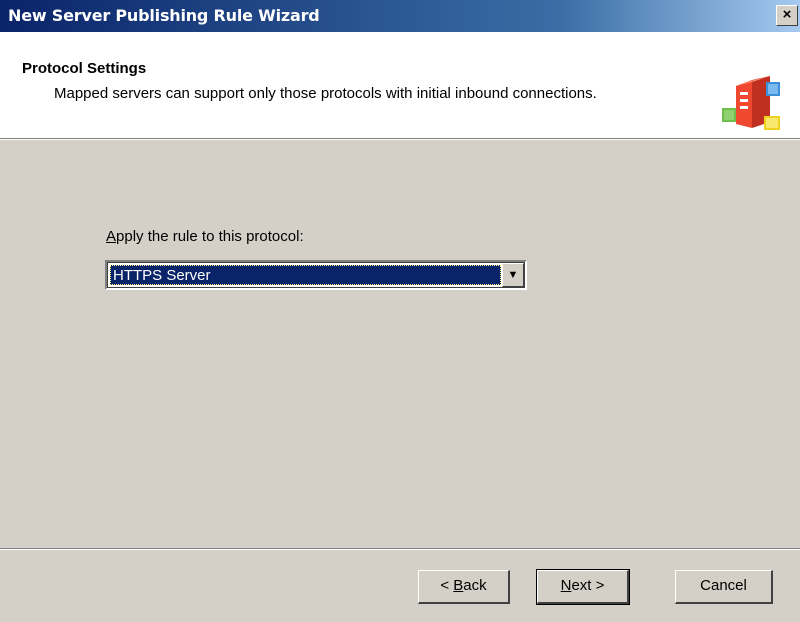  What do you see at coordinates (447, 585) in the screenshot?
I see `back-prefix: <` at bounding box center [447, 585].